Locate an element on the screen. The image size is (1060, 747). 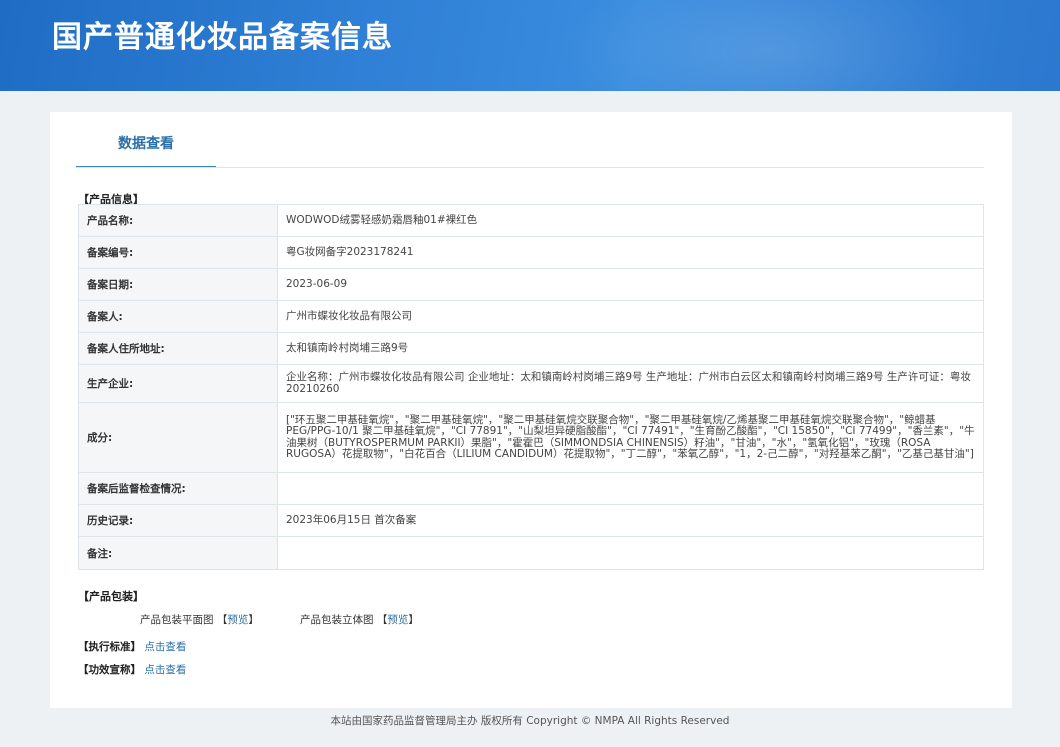
row-key: 备案后监督检查情况: is located at coordinates (178, 488).